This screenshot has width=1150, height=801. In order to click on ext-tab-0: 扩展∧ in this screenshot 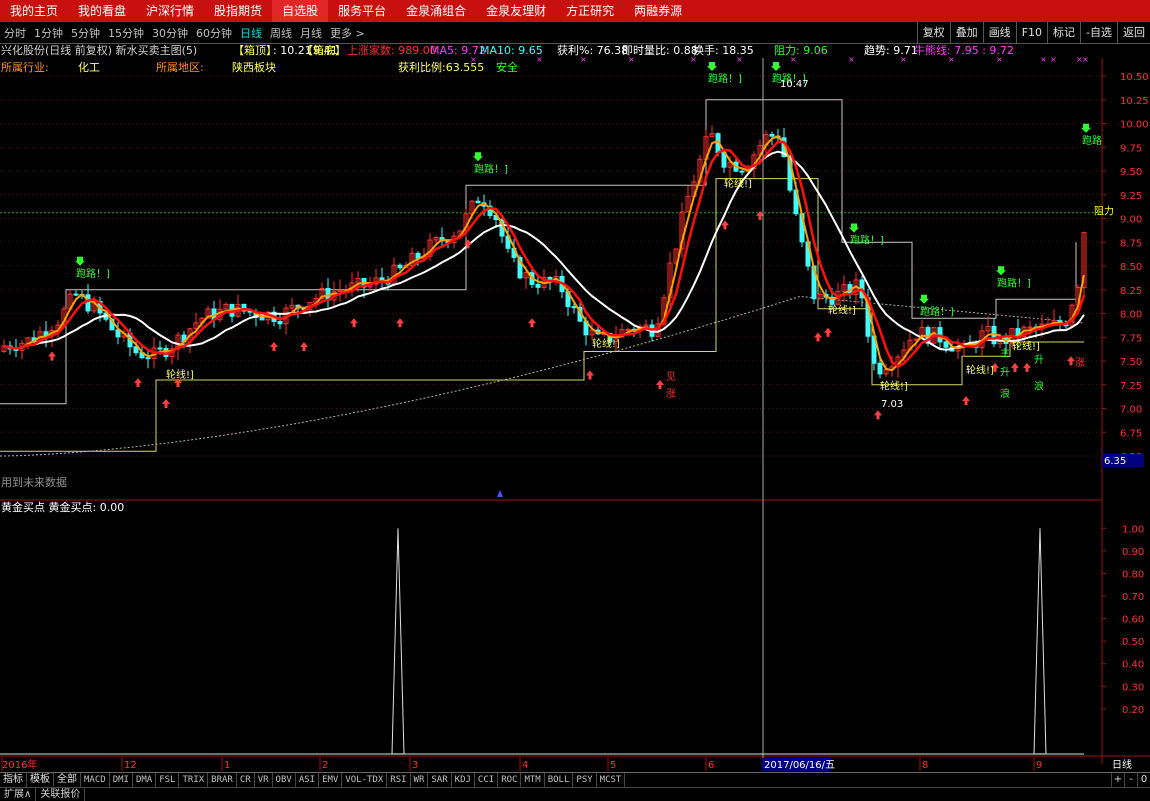, I will do `click(18, 794)`.